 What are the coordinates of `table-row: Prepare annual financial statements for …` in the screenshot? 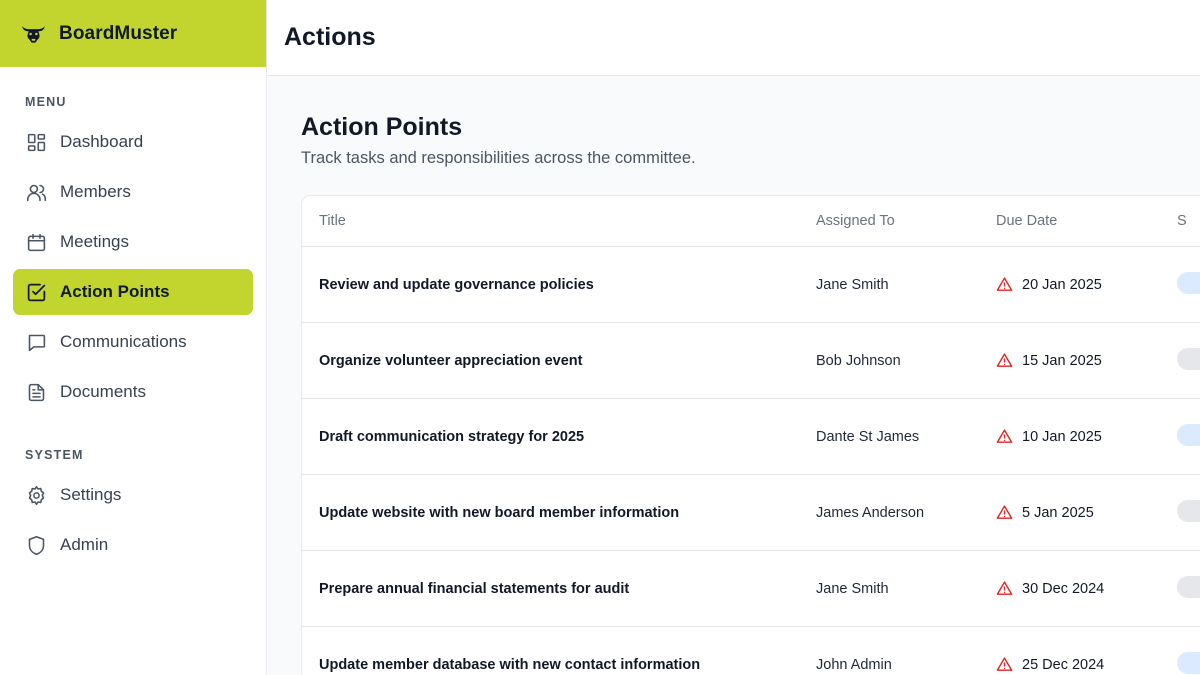 It's located at (751, 589).